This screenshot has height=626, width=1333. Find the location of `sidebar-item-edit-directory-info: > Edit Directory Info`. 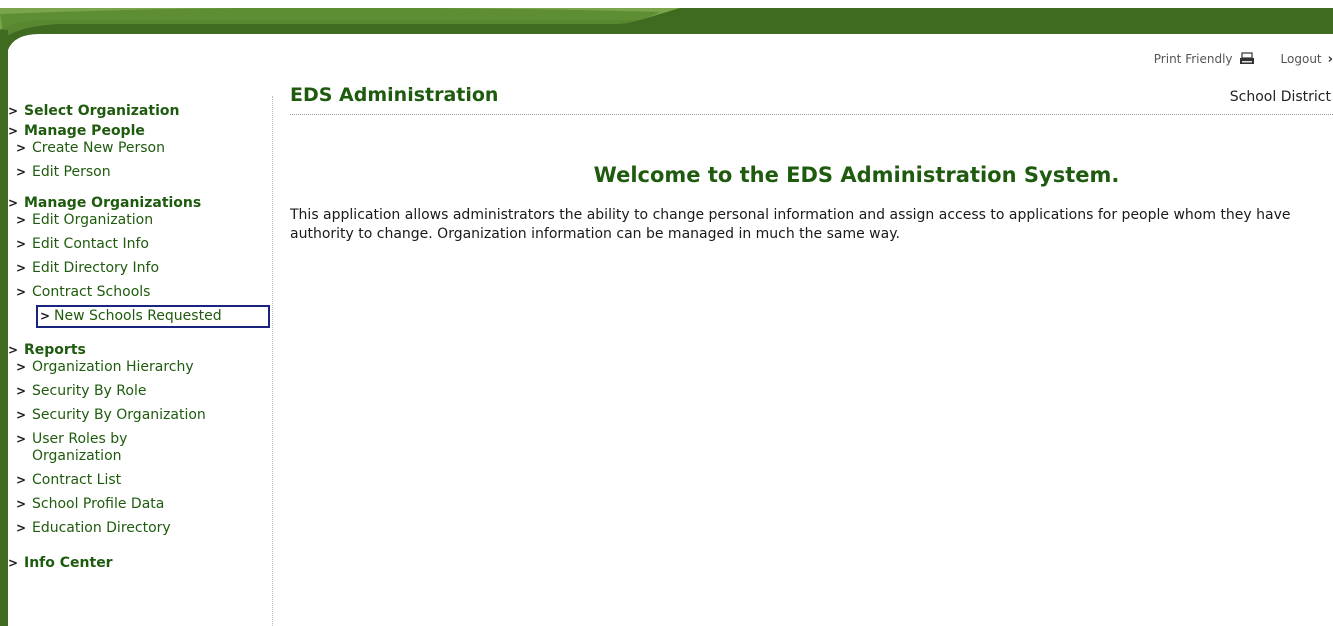

sidebar-item-edit-directory-info: > Edit Directory Info is located at coordinates (140, 268).